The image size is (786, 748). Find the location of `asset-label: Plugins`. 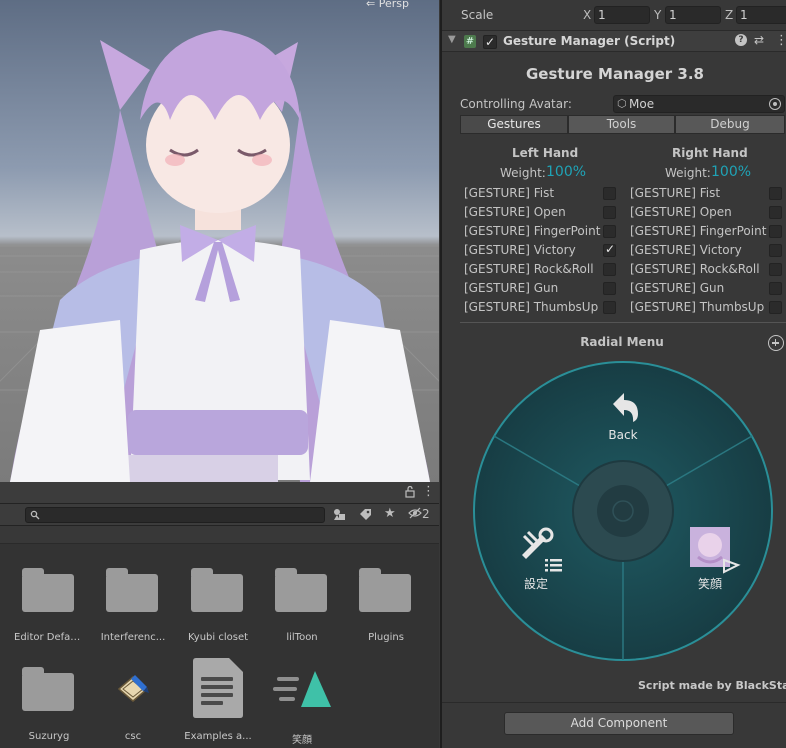

asset-label: Plugins is located at coordinates (386, 637).